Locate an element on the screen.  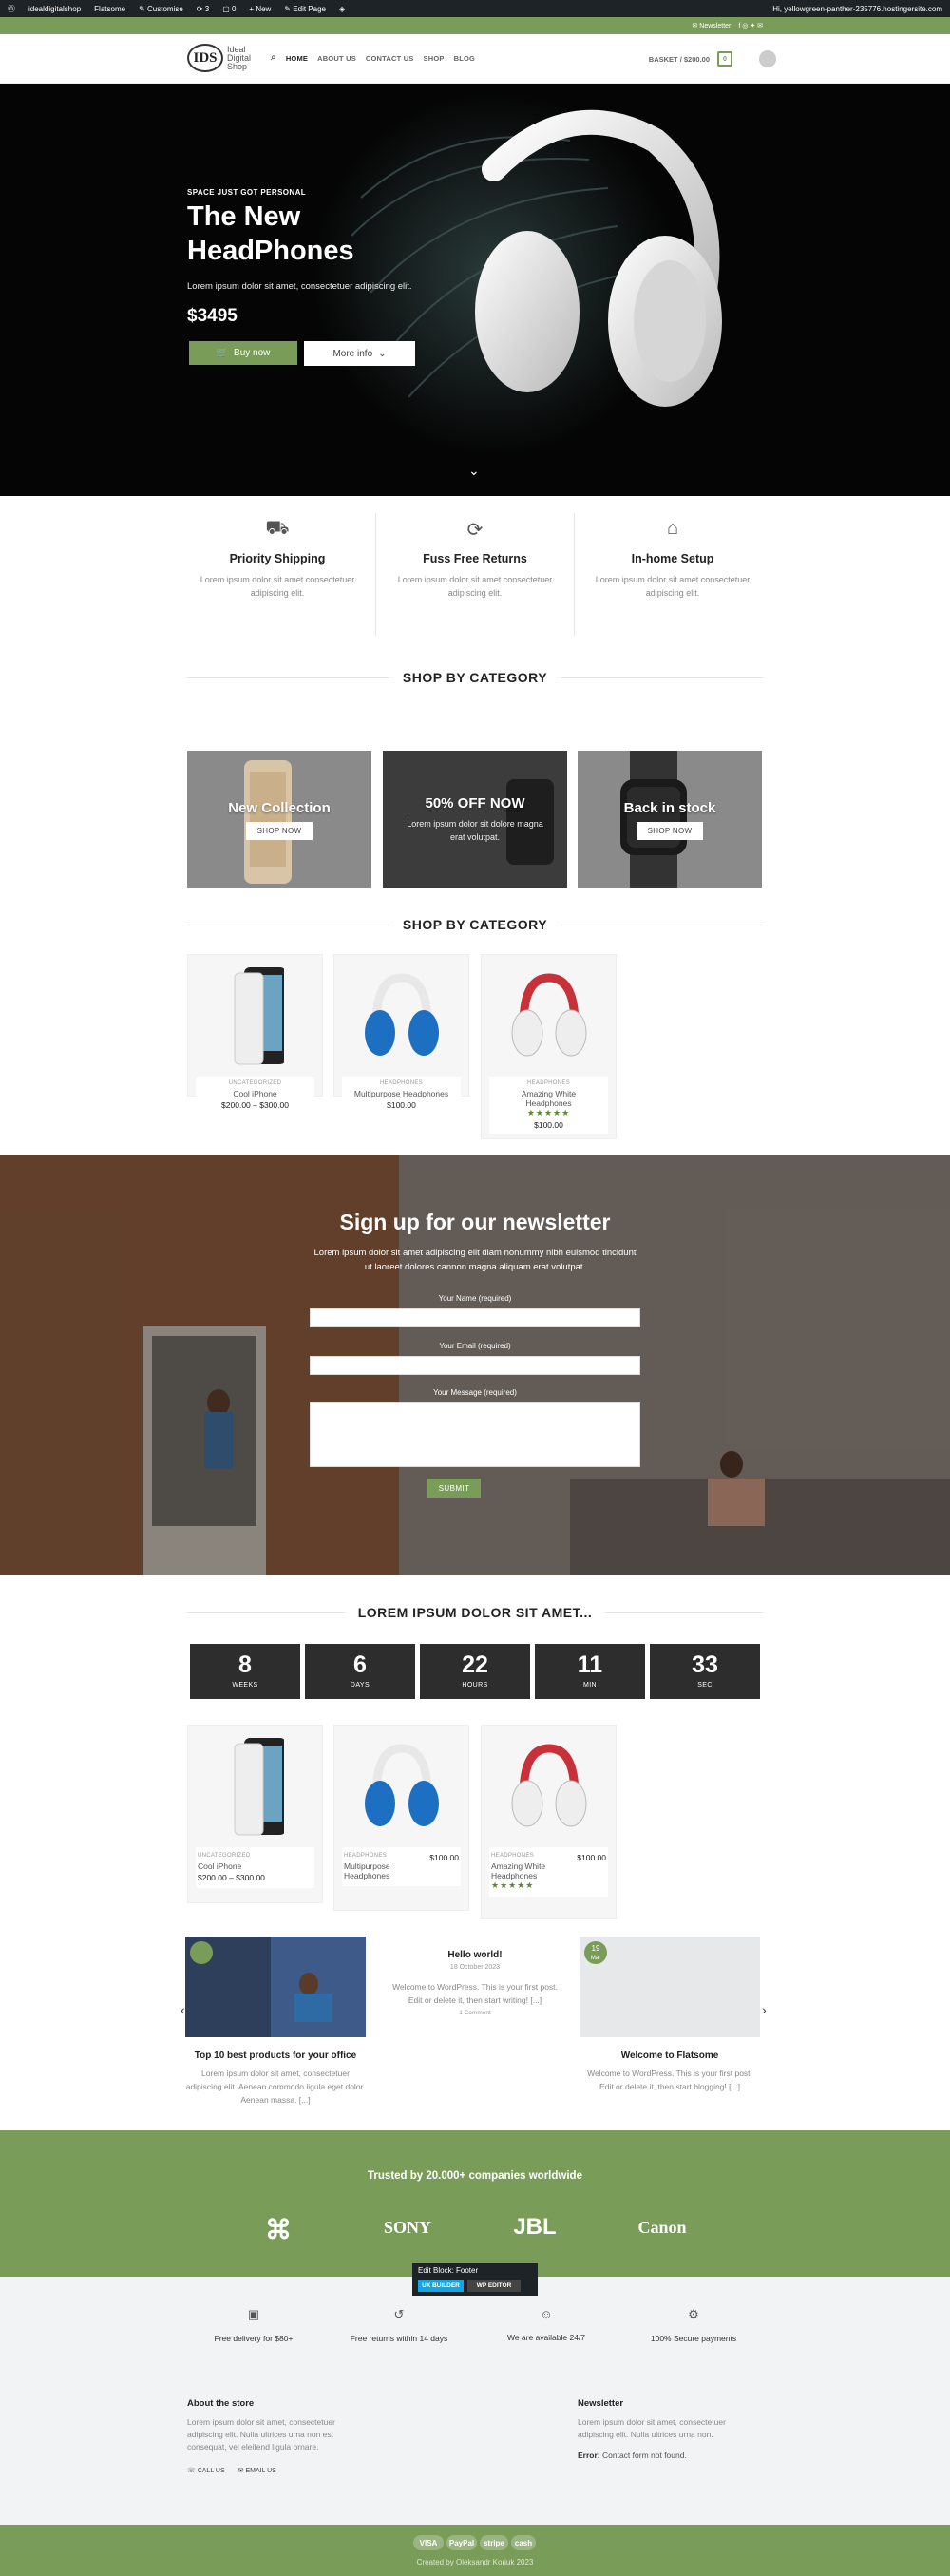
edit-block-popup: Edit Block: Footer UX BUILDER WP EDITOR is located at coordinates (475, 2279).